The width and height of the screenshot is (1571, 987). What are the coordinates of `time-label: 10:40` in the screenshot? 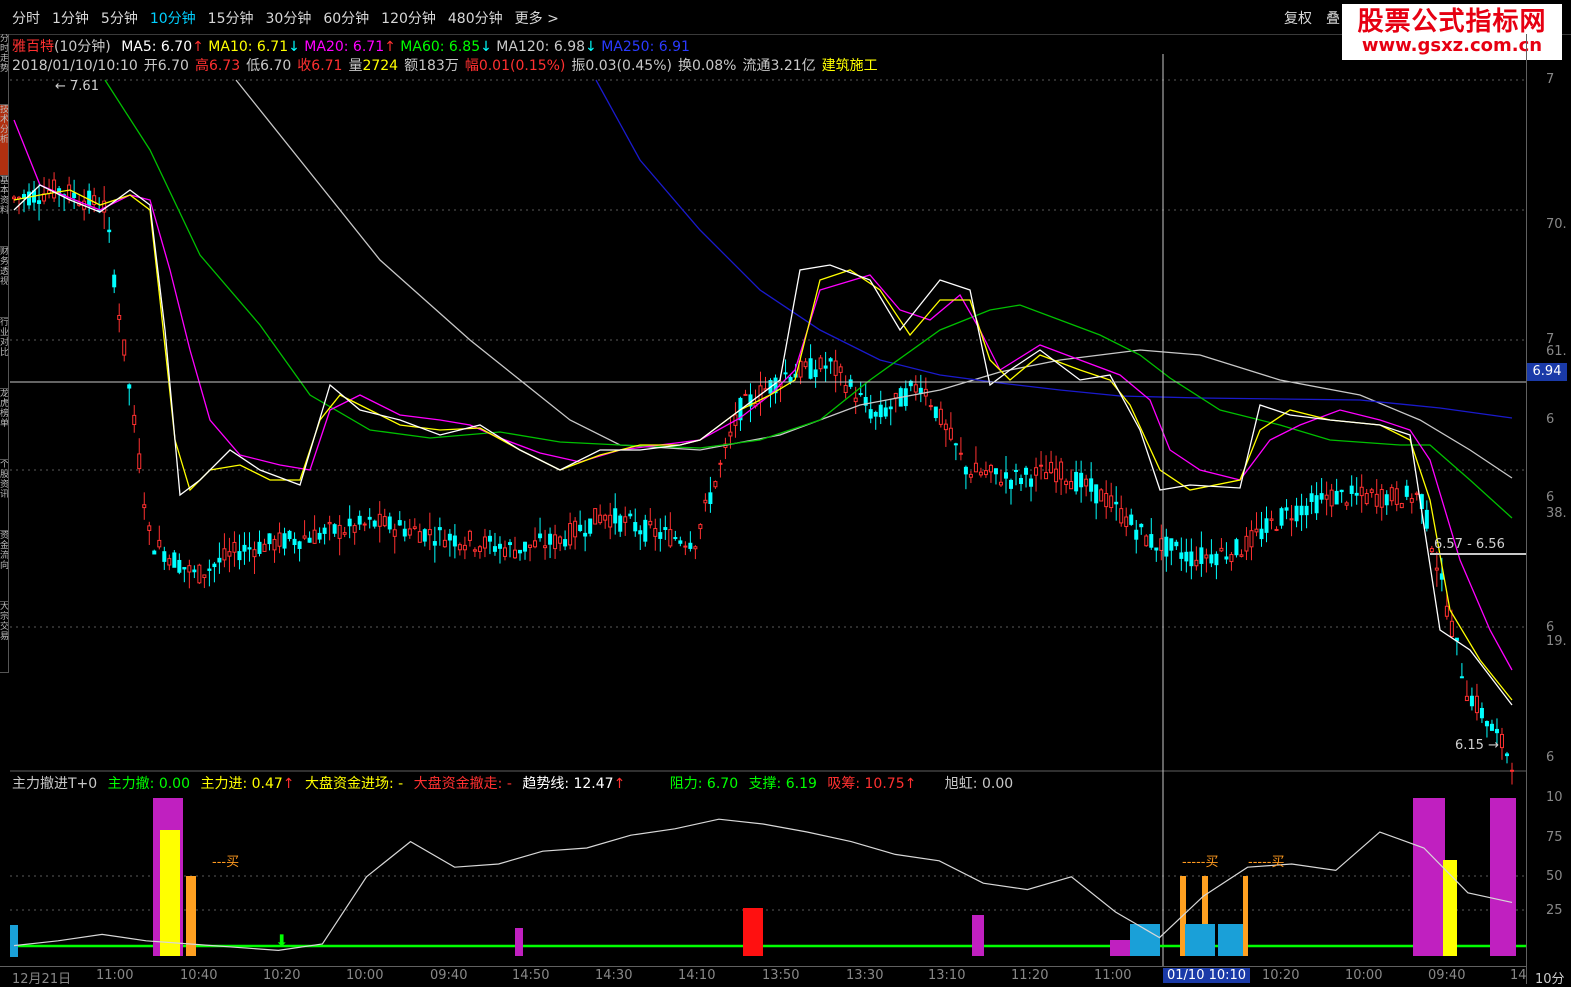 It's located at (199, 975).